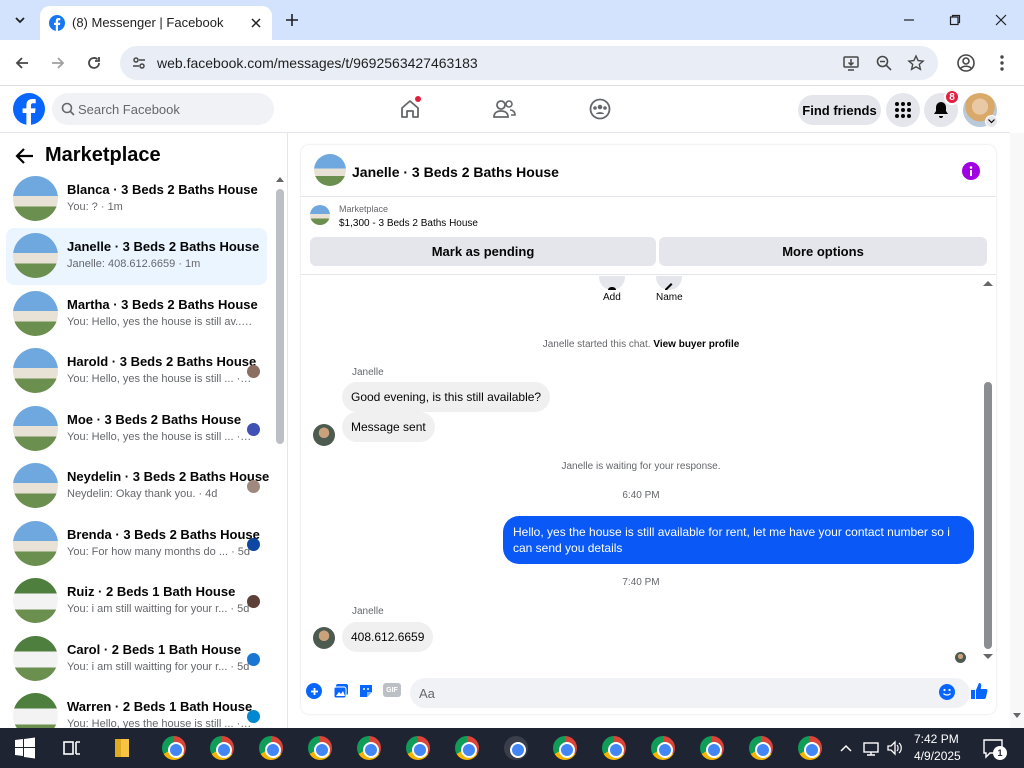  Describe the element at coordinates (916, 63) in the screenshot. I see `bookmark-star-icon` at that location.